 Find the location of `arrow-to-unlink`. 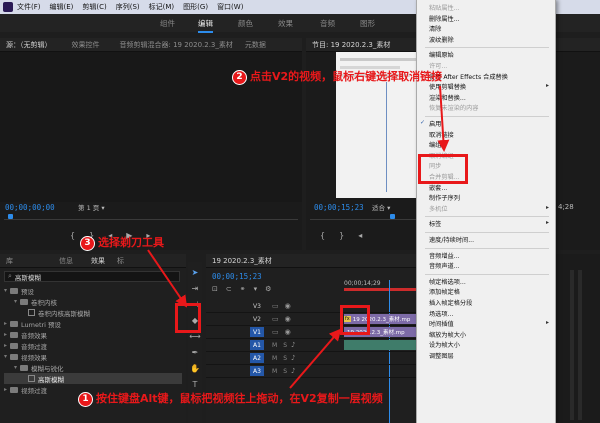

arrow-to-unlink is located at coordinates (443, 118).